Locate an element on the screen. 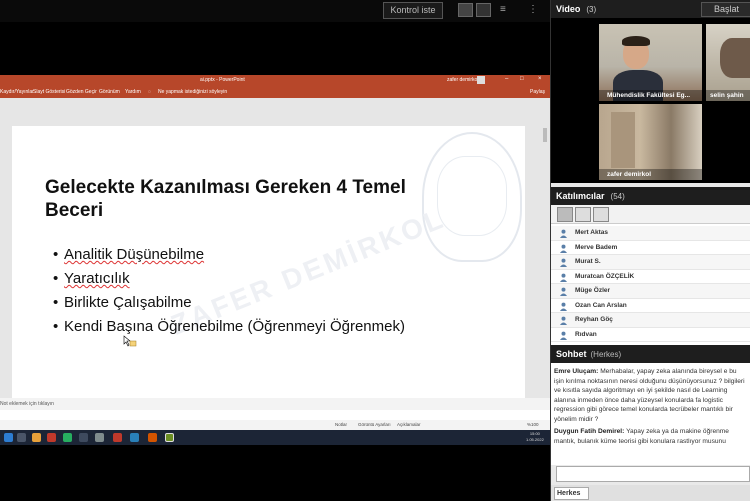 The height and width of the screenshot is (501, 750). bullet-item: Birlikte Çalışabilme is located at coordinates (229, 303).